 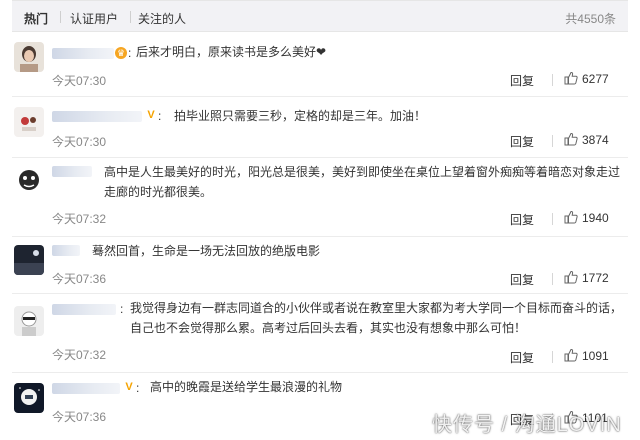 I want to click on like-count: 6277, so click(x=595, y=79).